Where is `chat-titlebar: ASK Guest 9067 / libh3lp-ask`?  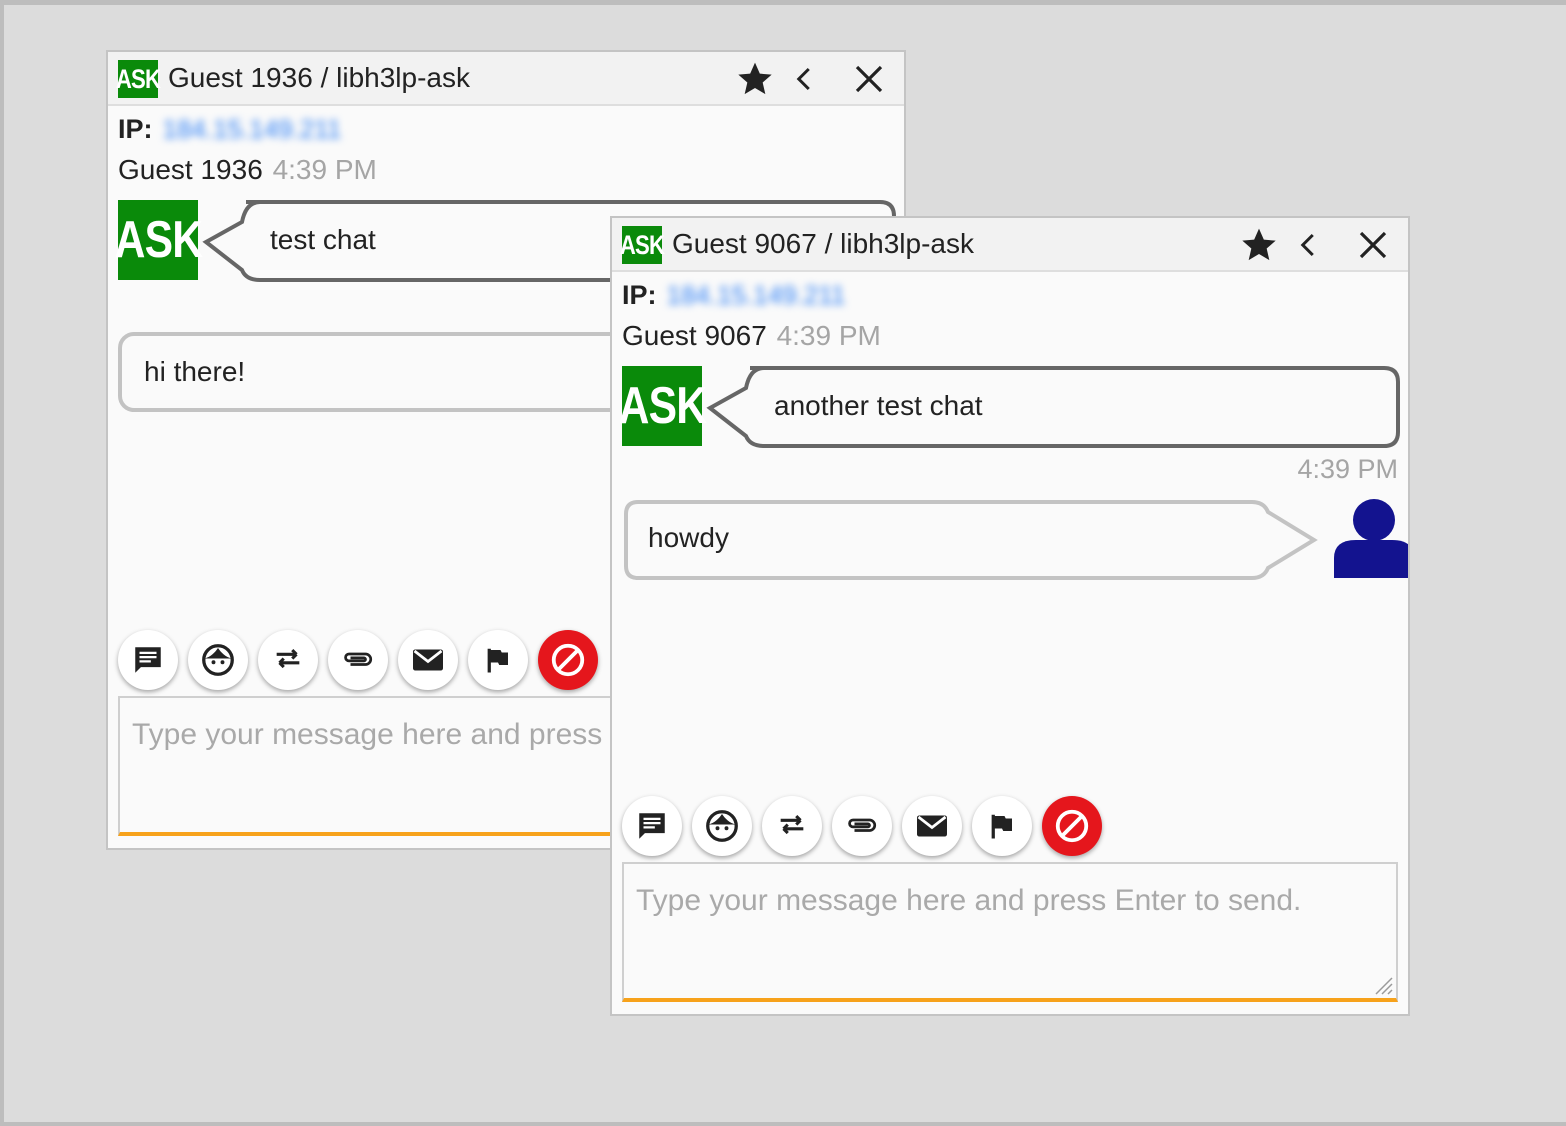
chat-titlebar: ASK Guest 9067 / libh3lp-ask is located at coordinates (1010, 245).